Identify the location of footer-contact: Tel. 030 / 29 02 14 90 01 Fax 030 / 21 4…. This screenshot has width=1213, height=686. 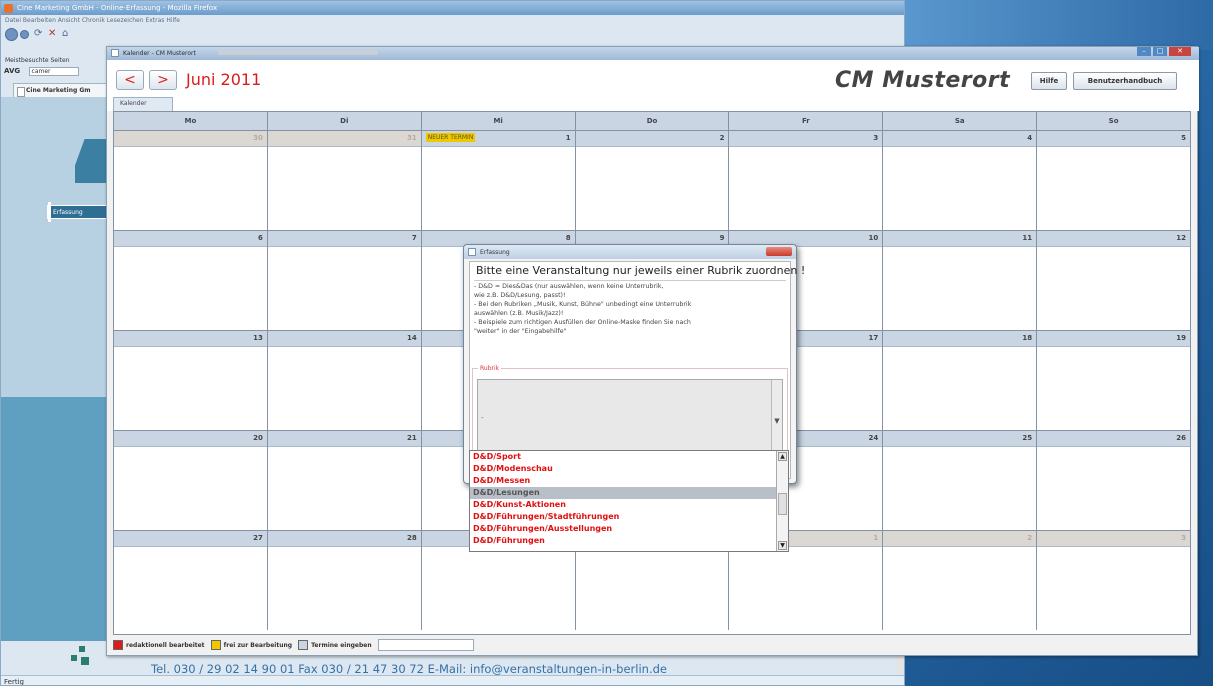
(409, 669).